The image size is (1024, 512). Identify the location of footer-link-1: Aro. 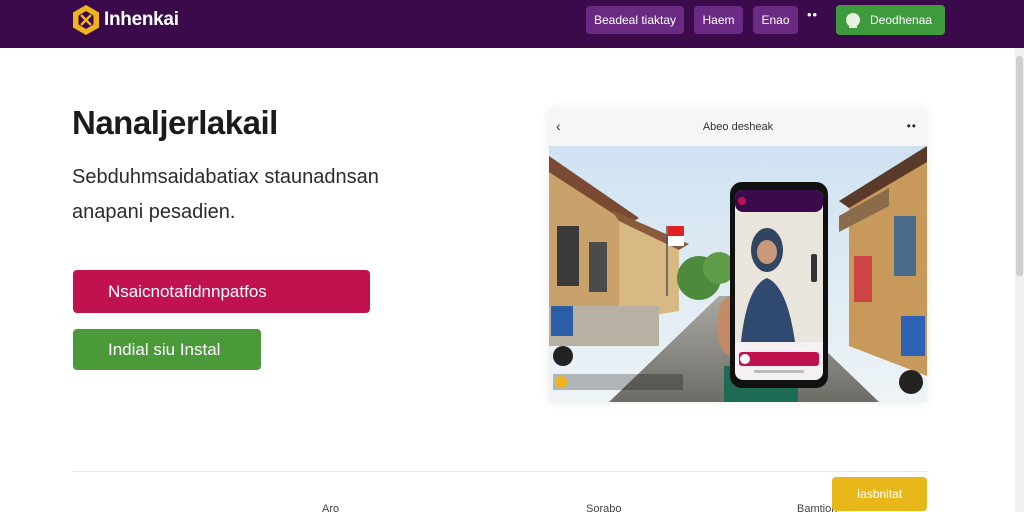
(330, 507).